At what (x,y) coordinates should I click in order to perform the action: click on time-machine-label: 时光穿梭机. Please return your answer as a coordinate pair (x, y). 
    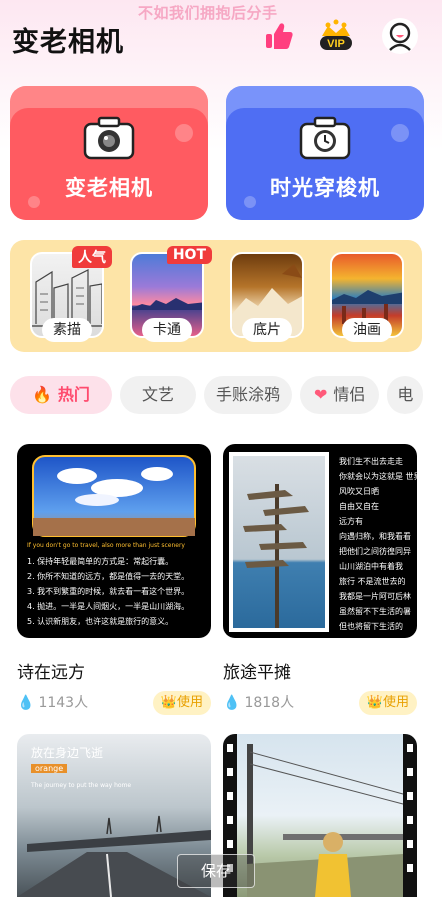
    Looking at the image, I should click on (325, 188).